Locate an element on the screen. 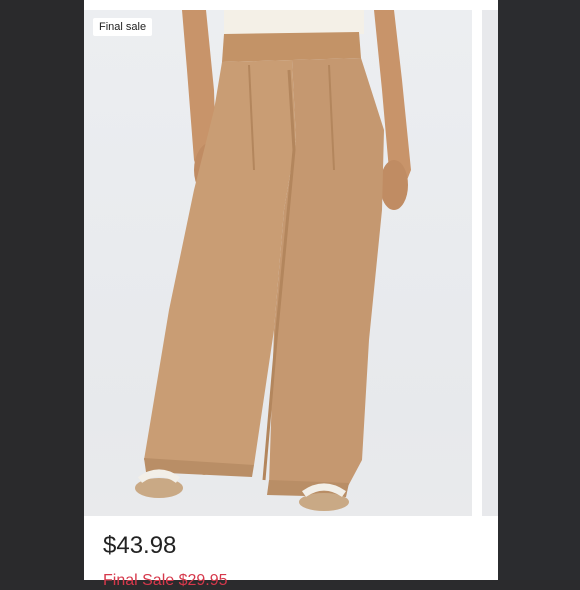  next-photo-peek is located at coordinates (490, 263).